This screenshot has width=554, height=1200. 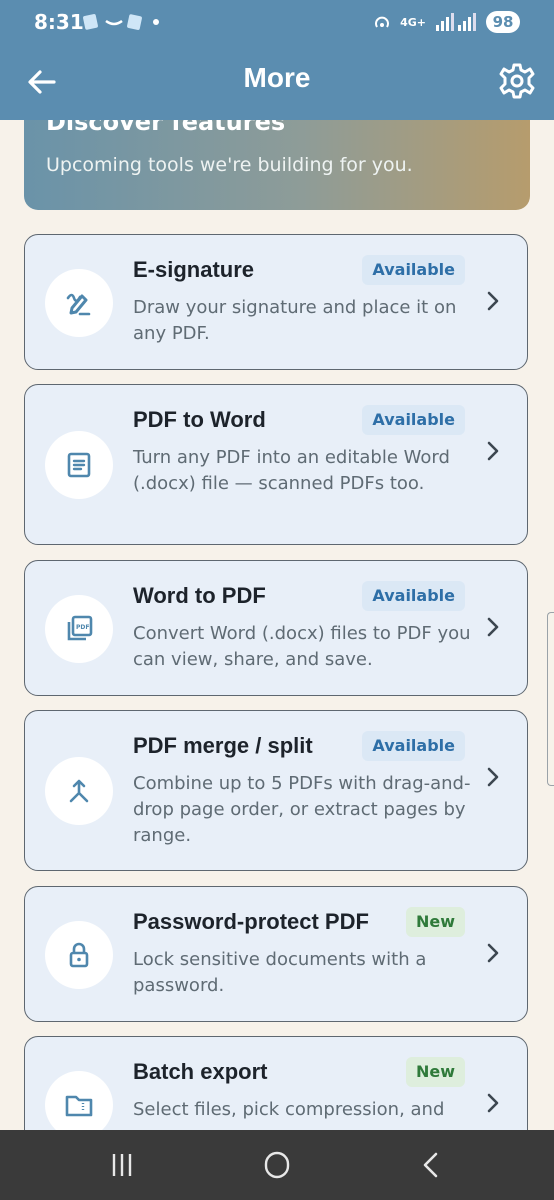 I want to click on feature-name: Word to PDF, so click(x=199, y=595).